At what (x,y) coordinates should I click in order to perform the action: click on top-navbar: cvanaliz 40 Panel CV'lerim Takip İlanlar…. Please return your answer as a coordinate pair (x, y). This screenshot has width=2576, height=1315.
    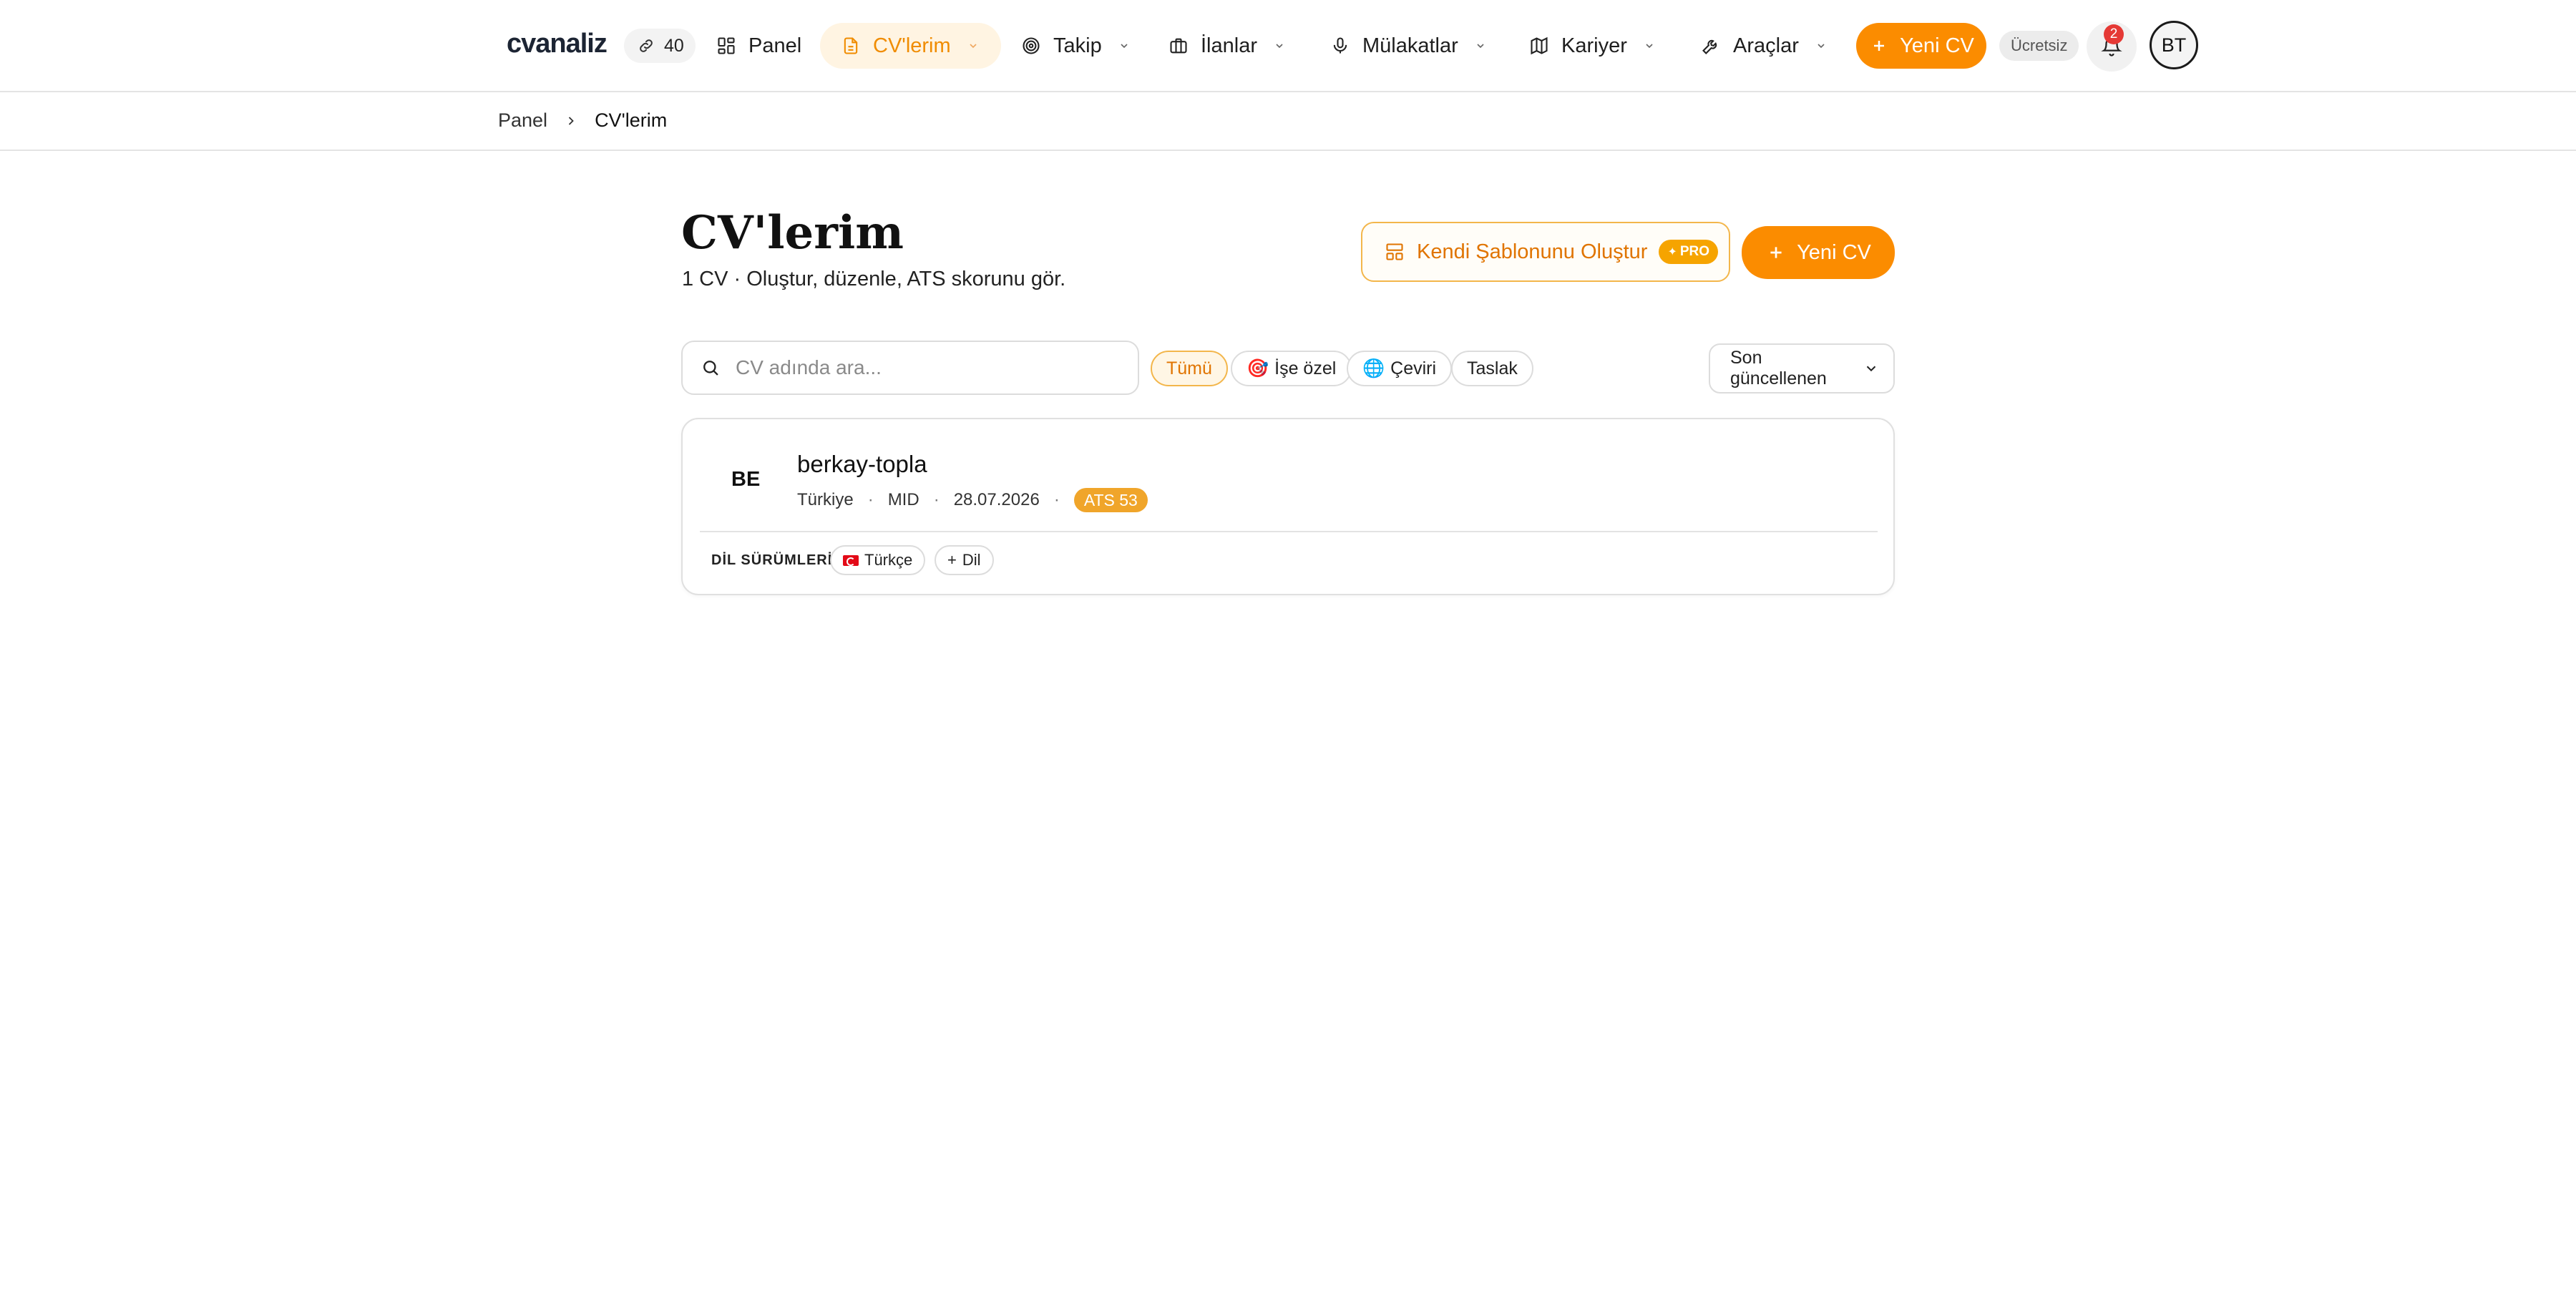
    Looking at the image, I should click on (1288, 46).